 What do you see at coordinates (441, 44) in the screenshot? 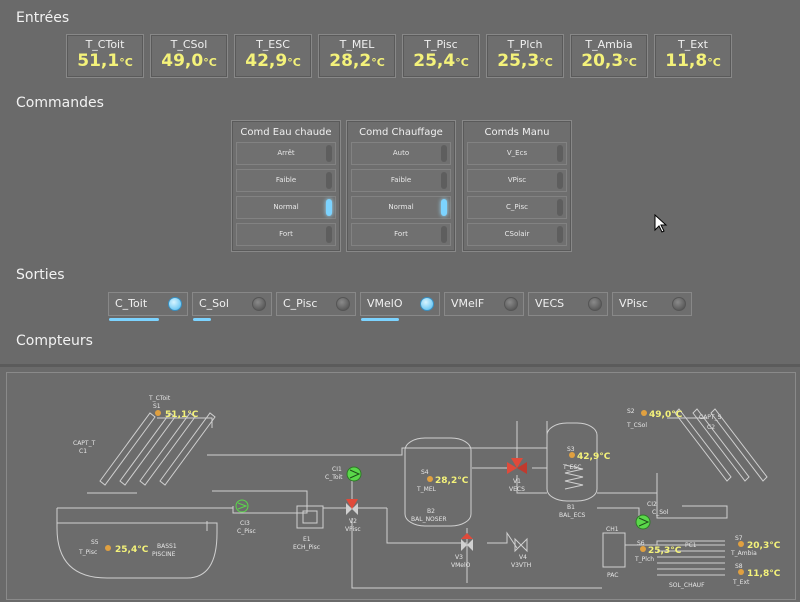
I see `input-label: T_Pisc` at bounding box center [441, 44].